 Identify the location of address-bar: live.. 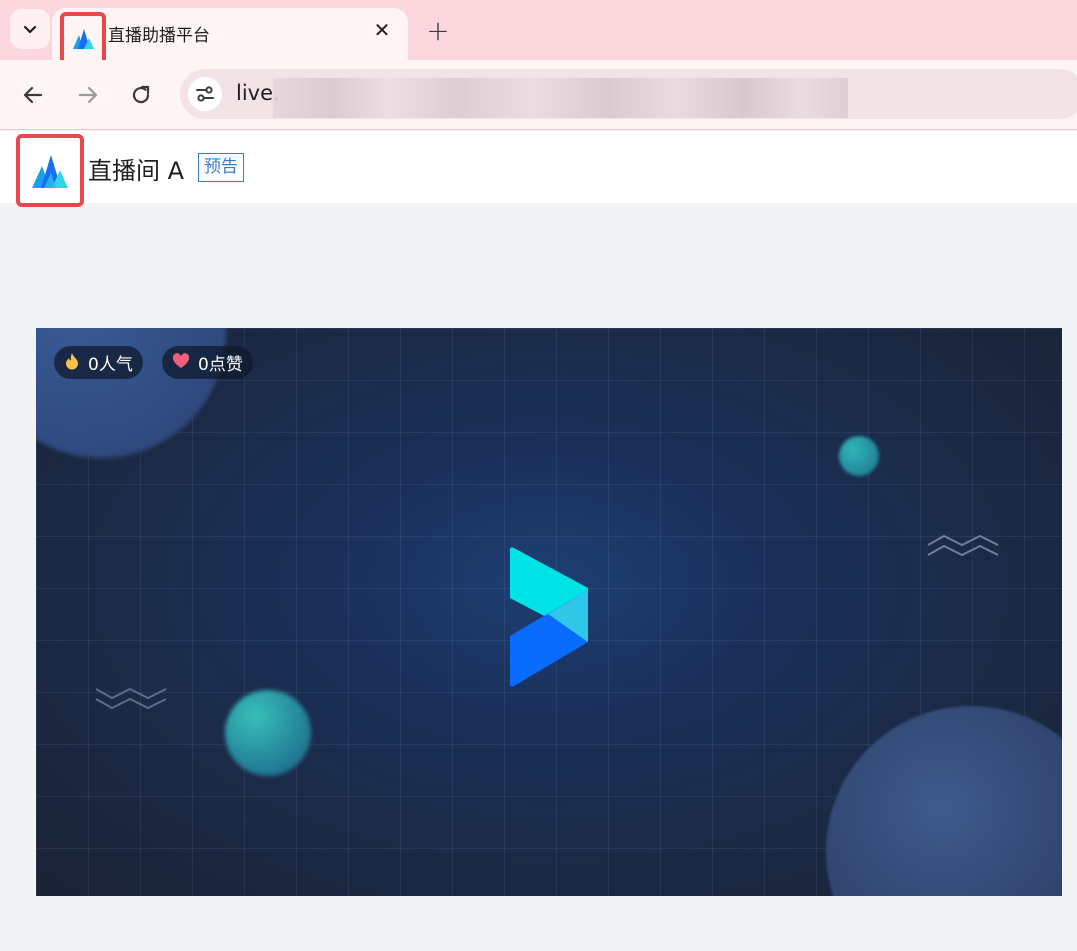
(628, 94).